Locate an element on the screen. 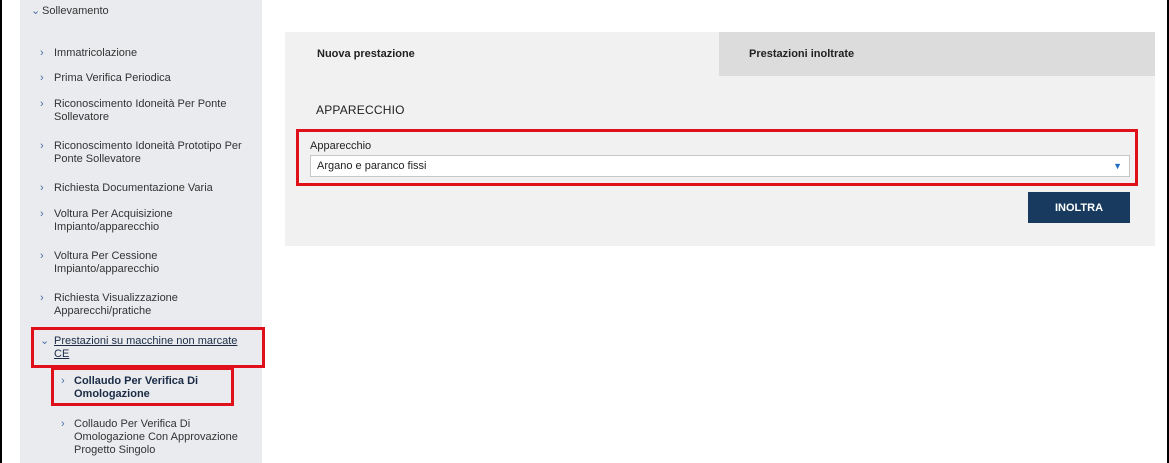 The image size is (1169, 463). sidebar-item-label: Richiesta Visualizzazione is located at coordinates (116, 298).